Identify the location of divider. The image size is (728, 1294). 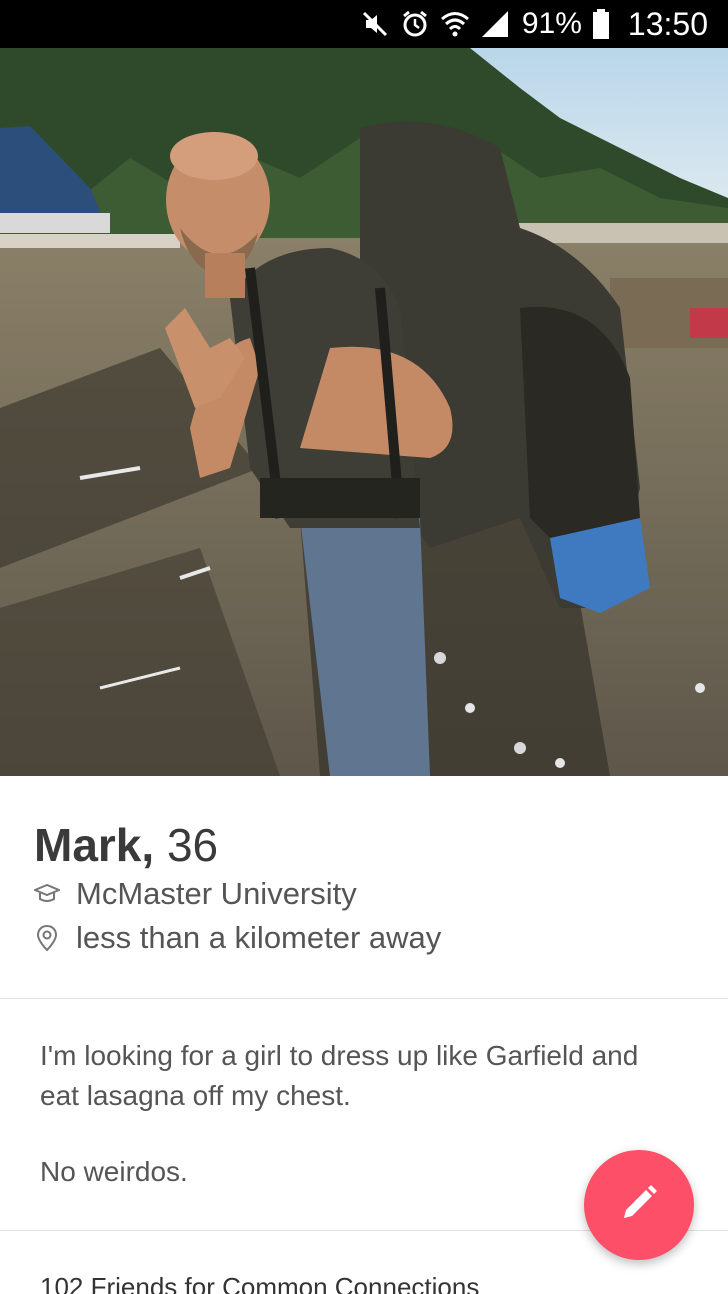
(364, 998).